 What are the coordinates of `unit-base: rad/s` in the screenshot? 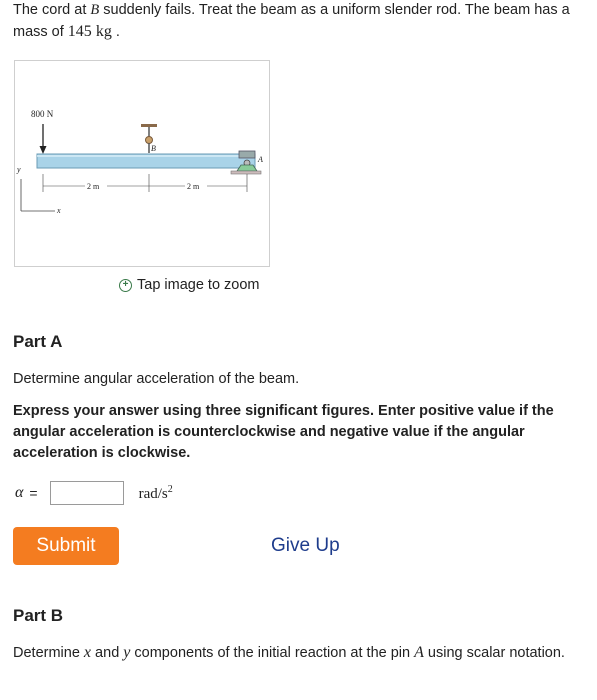 It's located at (153, 493).